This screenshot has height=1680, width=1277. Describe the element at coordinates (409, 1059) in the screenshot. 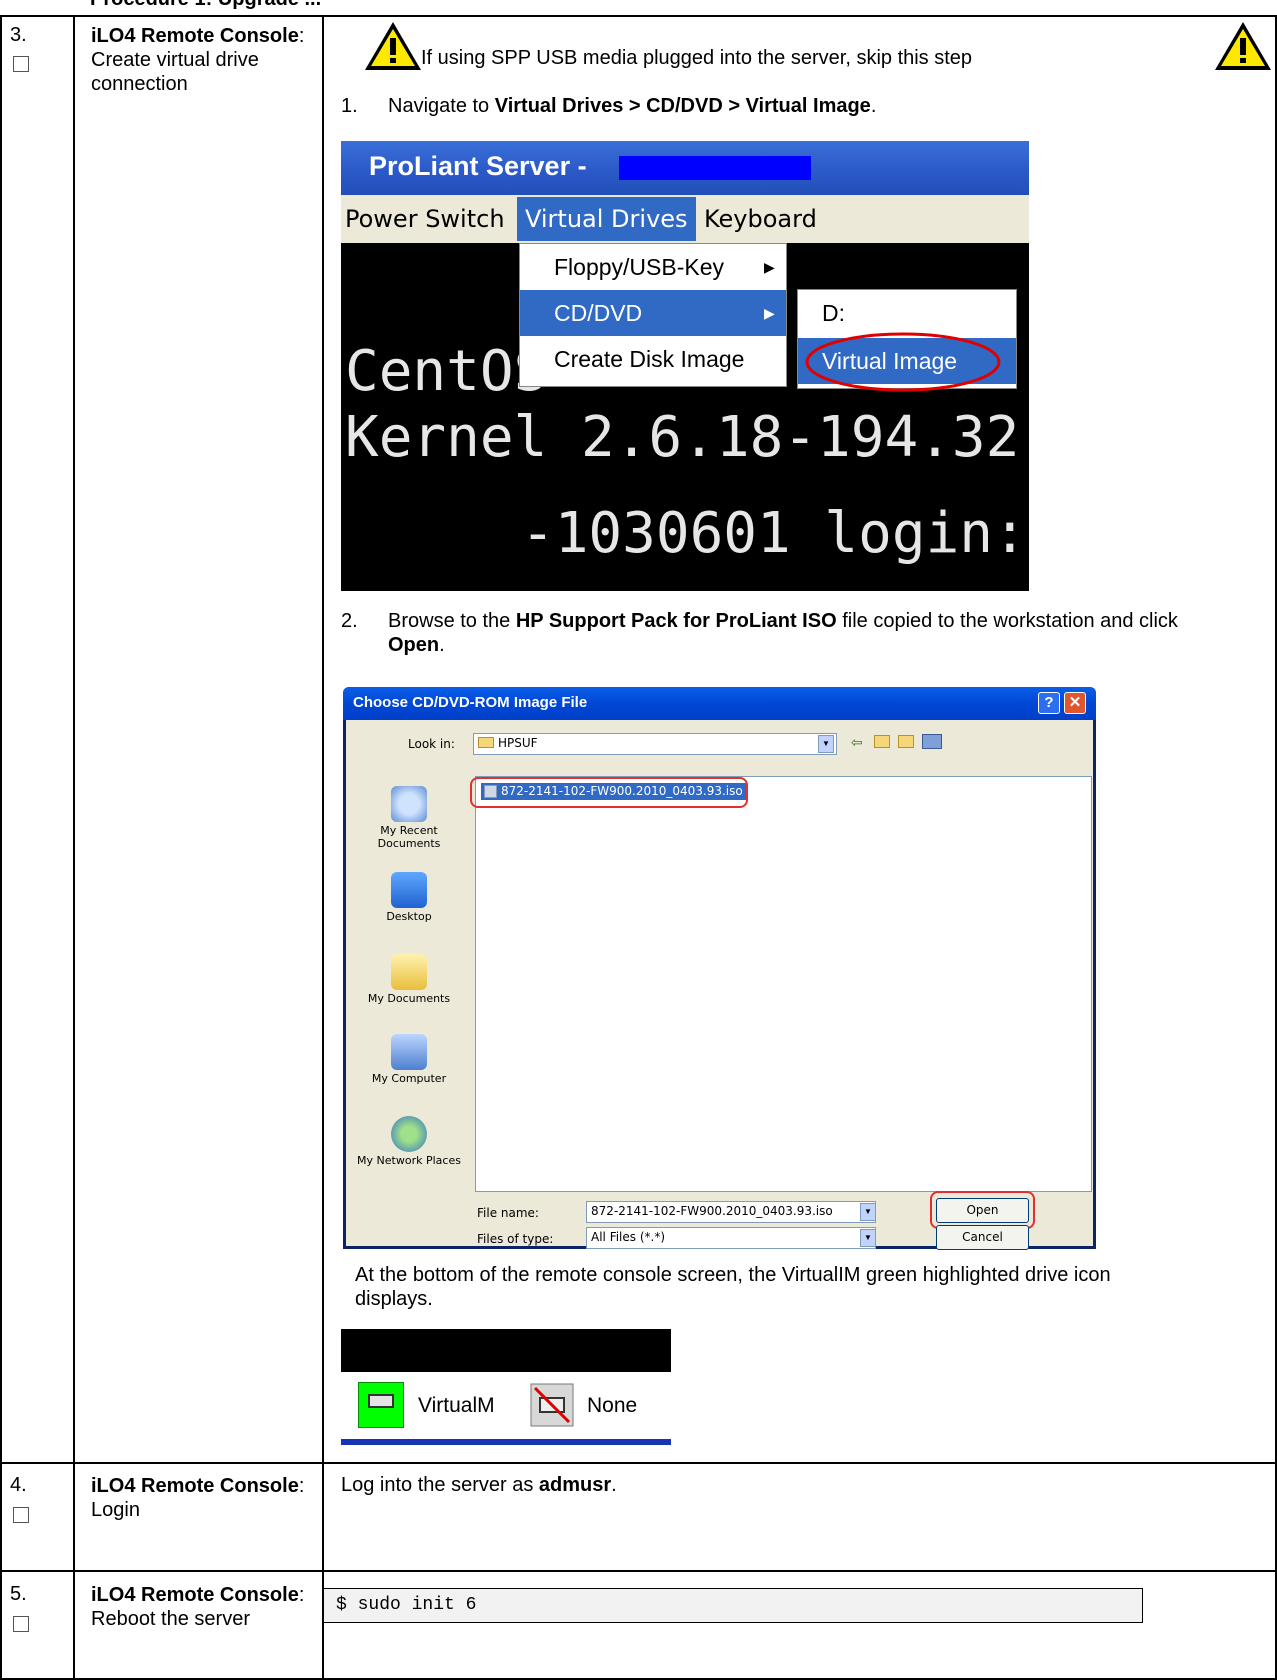

I see `place-my-computer: My Computer` at that location.